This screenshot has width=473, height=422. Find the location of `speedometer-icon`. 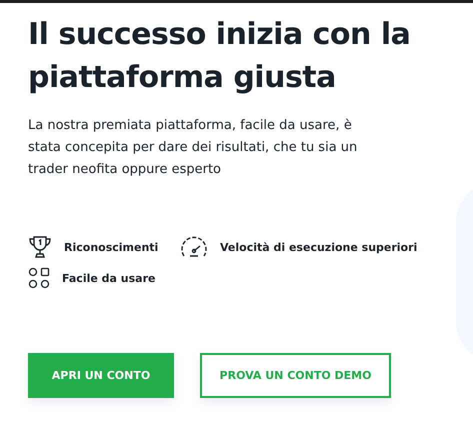

speedometer-icon is located at coordinates (194, 247).